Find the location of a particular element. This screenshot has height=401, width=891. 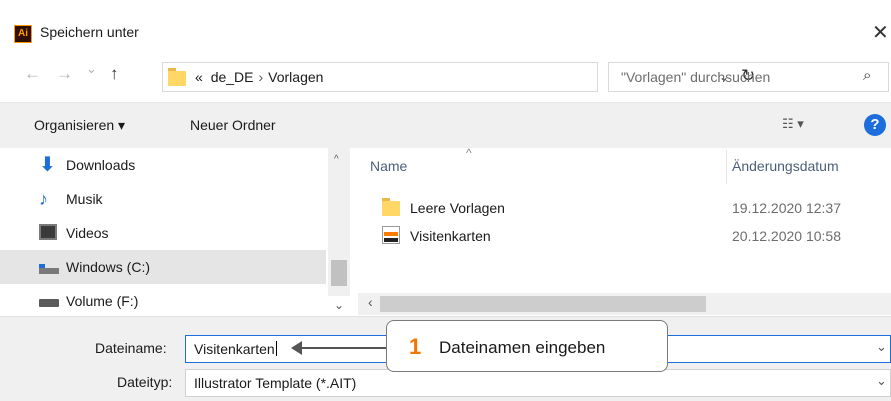

recent-locations-icon: ⌄ is located at coordinates (91, 69).